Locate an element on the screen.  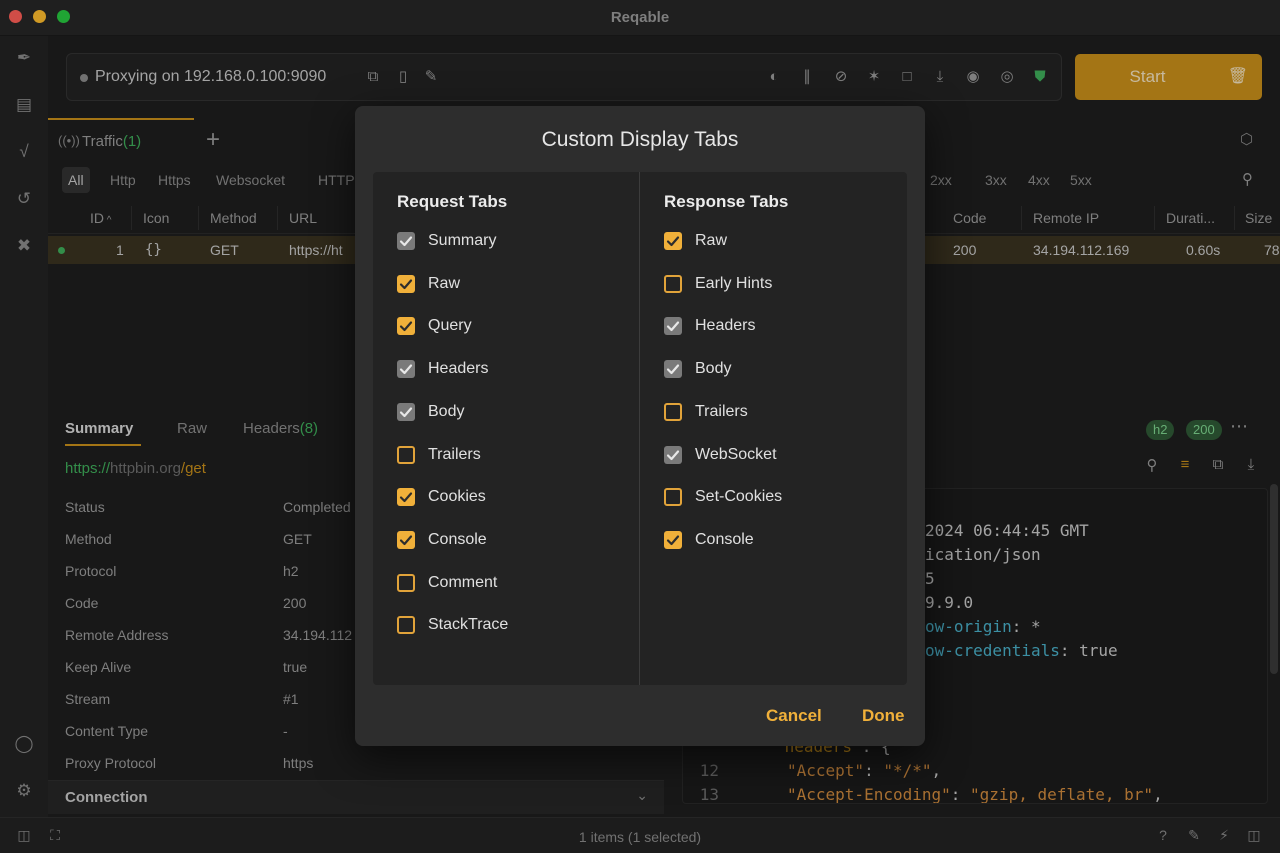
request-tab-option-label: Console is located at coordinates (457, 539).